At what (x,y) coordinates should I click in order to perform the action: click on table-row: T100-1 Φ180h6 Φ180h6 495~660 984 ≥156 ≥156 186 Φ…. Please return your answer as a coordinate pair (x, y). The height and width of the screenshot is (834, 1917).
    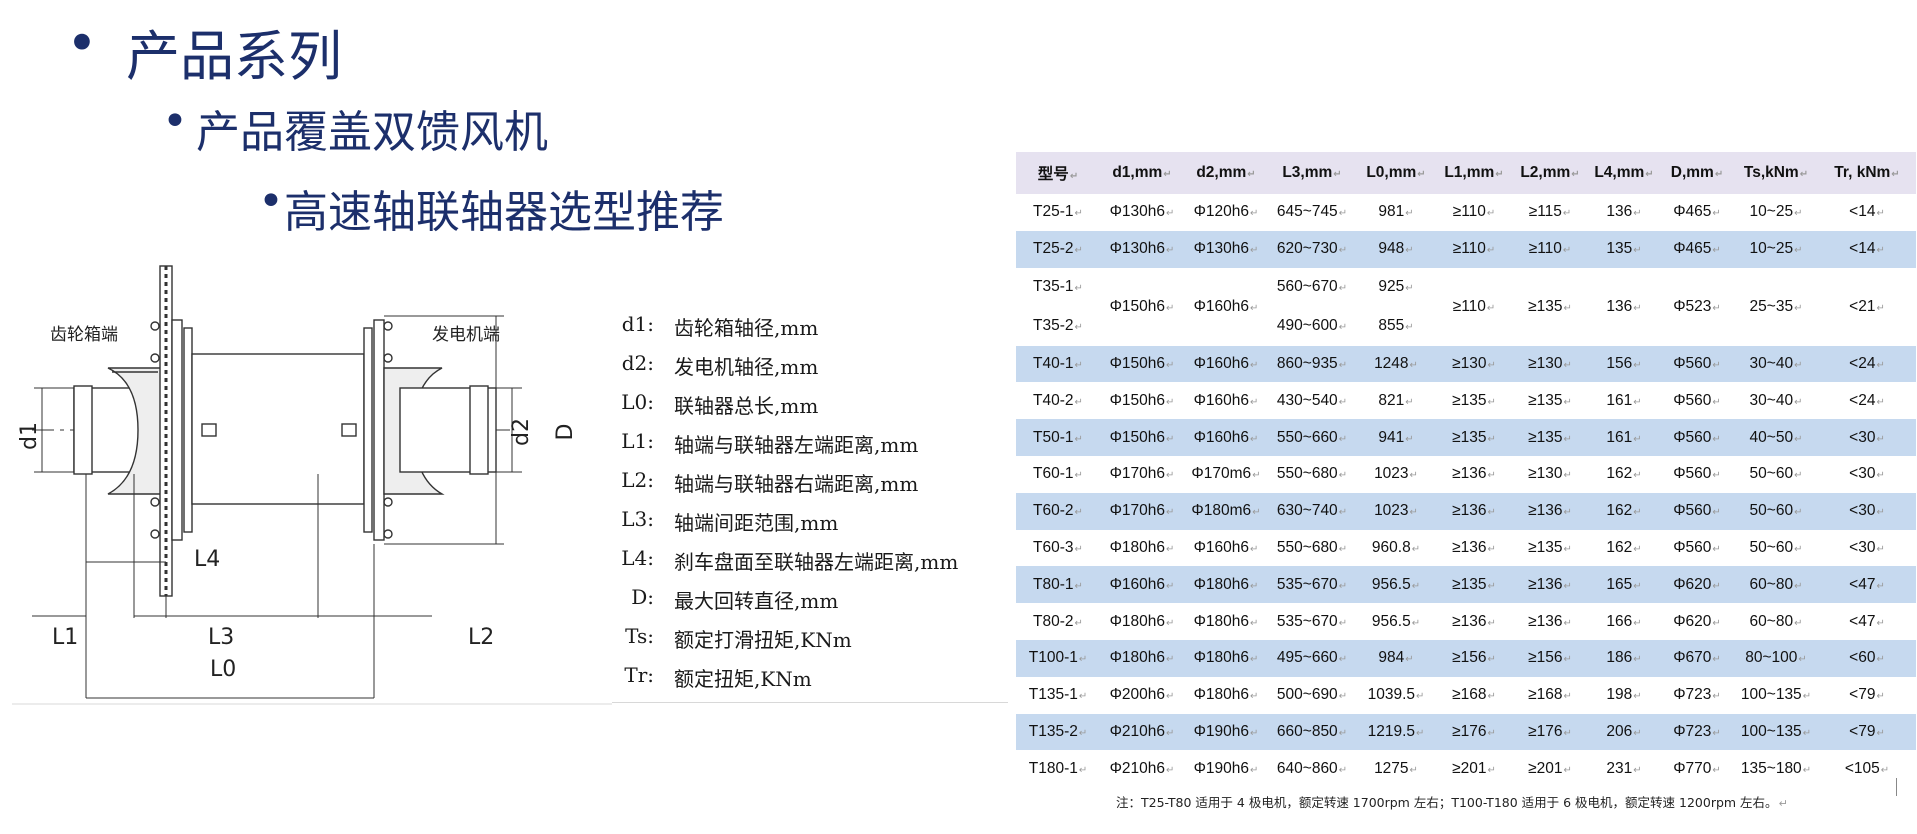
    Looking at the image, I should click on (1466, 658).